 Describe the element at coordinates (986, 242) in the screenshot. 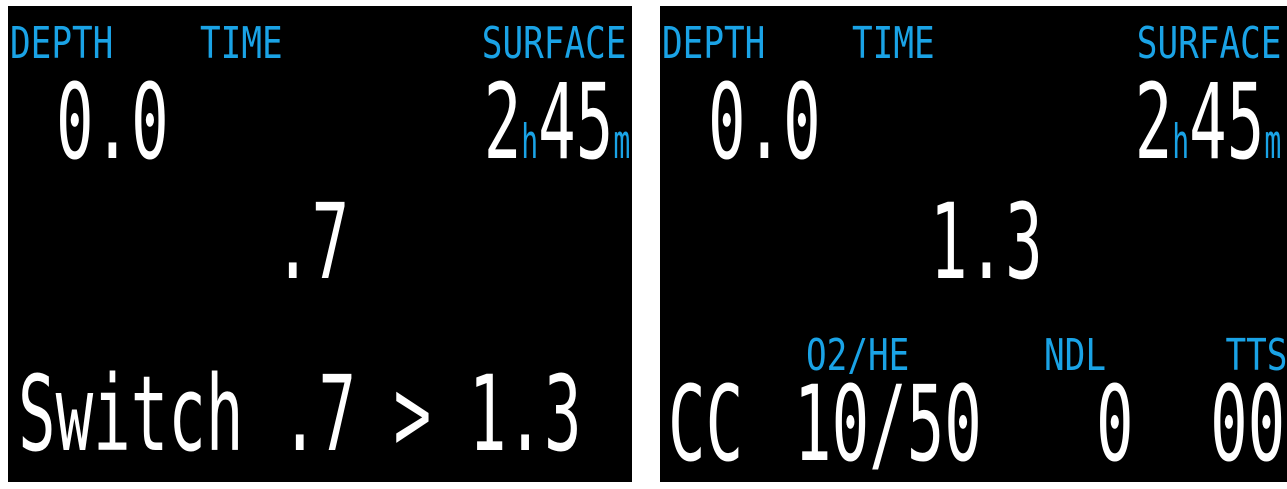

I see `ppo2-value: 1.3` at that location.